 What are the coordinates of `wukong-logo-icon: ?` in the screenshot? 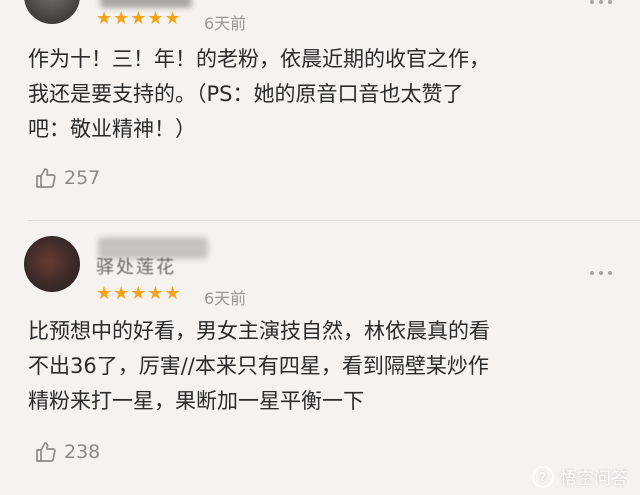 It's located at (543, 476).